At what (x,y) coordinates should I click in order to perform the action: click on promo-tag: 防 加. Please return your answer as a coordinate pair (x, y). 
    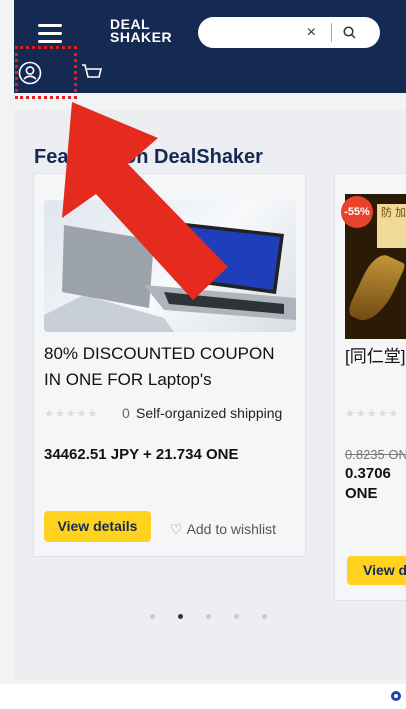
    Looking at the image, I should click on (391, 226).